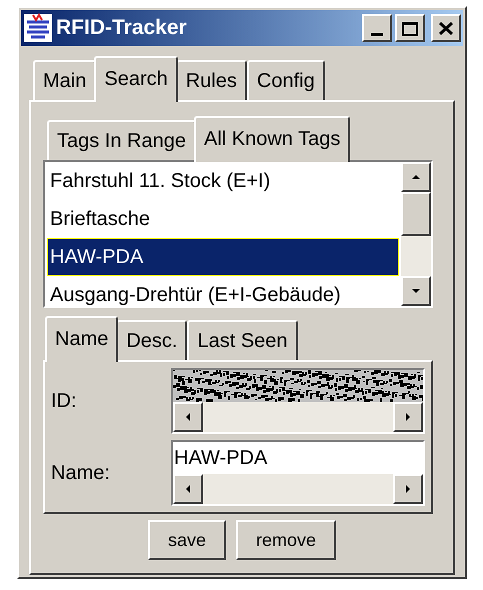 This screenshot has height=590, width=483. Describe the element at coordinates (272, 139) in the screenshot. I see `tab: All Known Tags` at that location.